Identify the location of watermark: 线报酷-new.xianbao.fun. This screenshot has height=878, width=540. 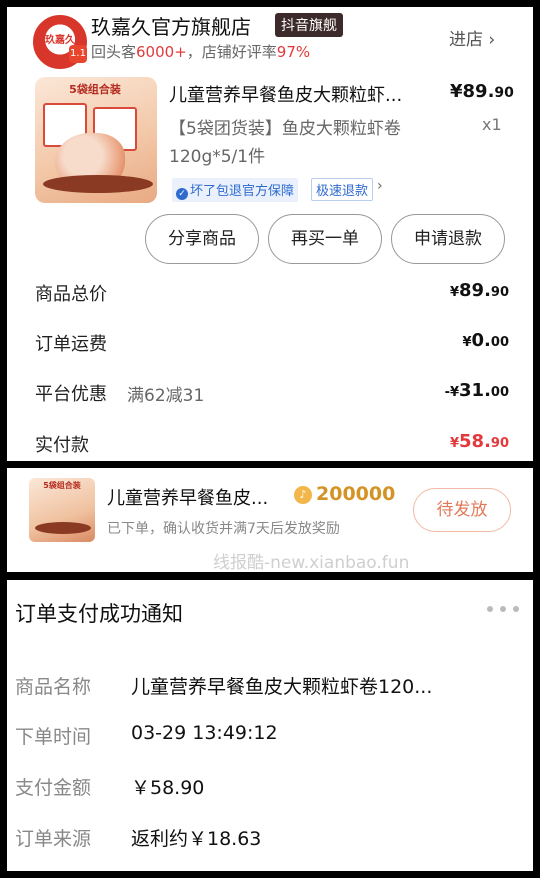
(311, 563).